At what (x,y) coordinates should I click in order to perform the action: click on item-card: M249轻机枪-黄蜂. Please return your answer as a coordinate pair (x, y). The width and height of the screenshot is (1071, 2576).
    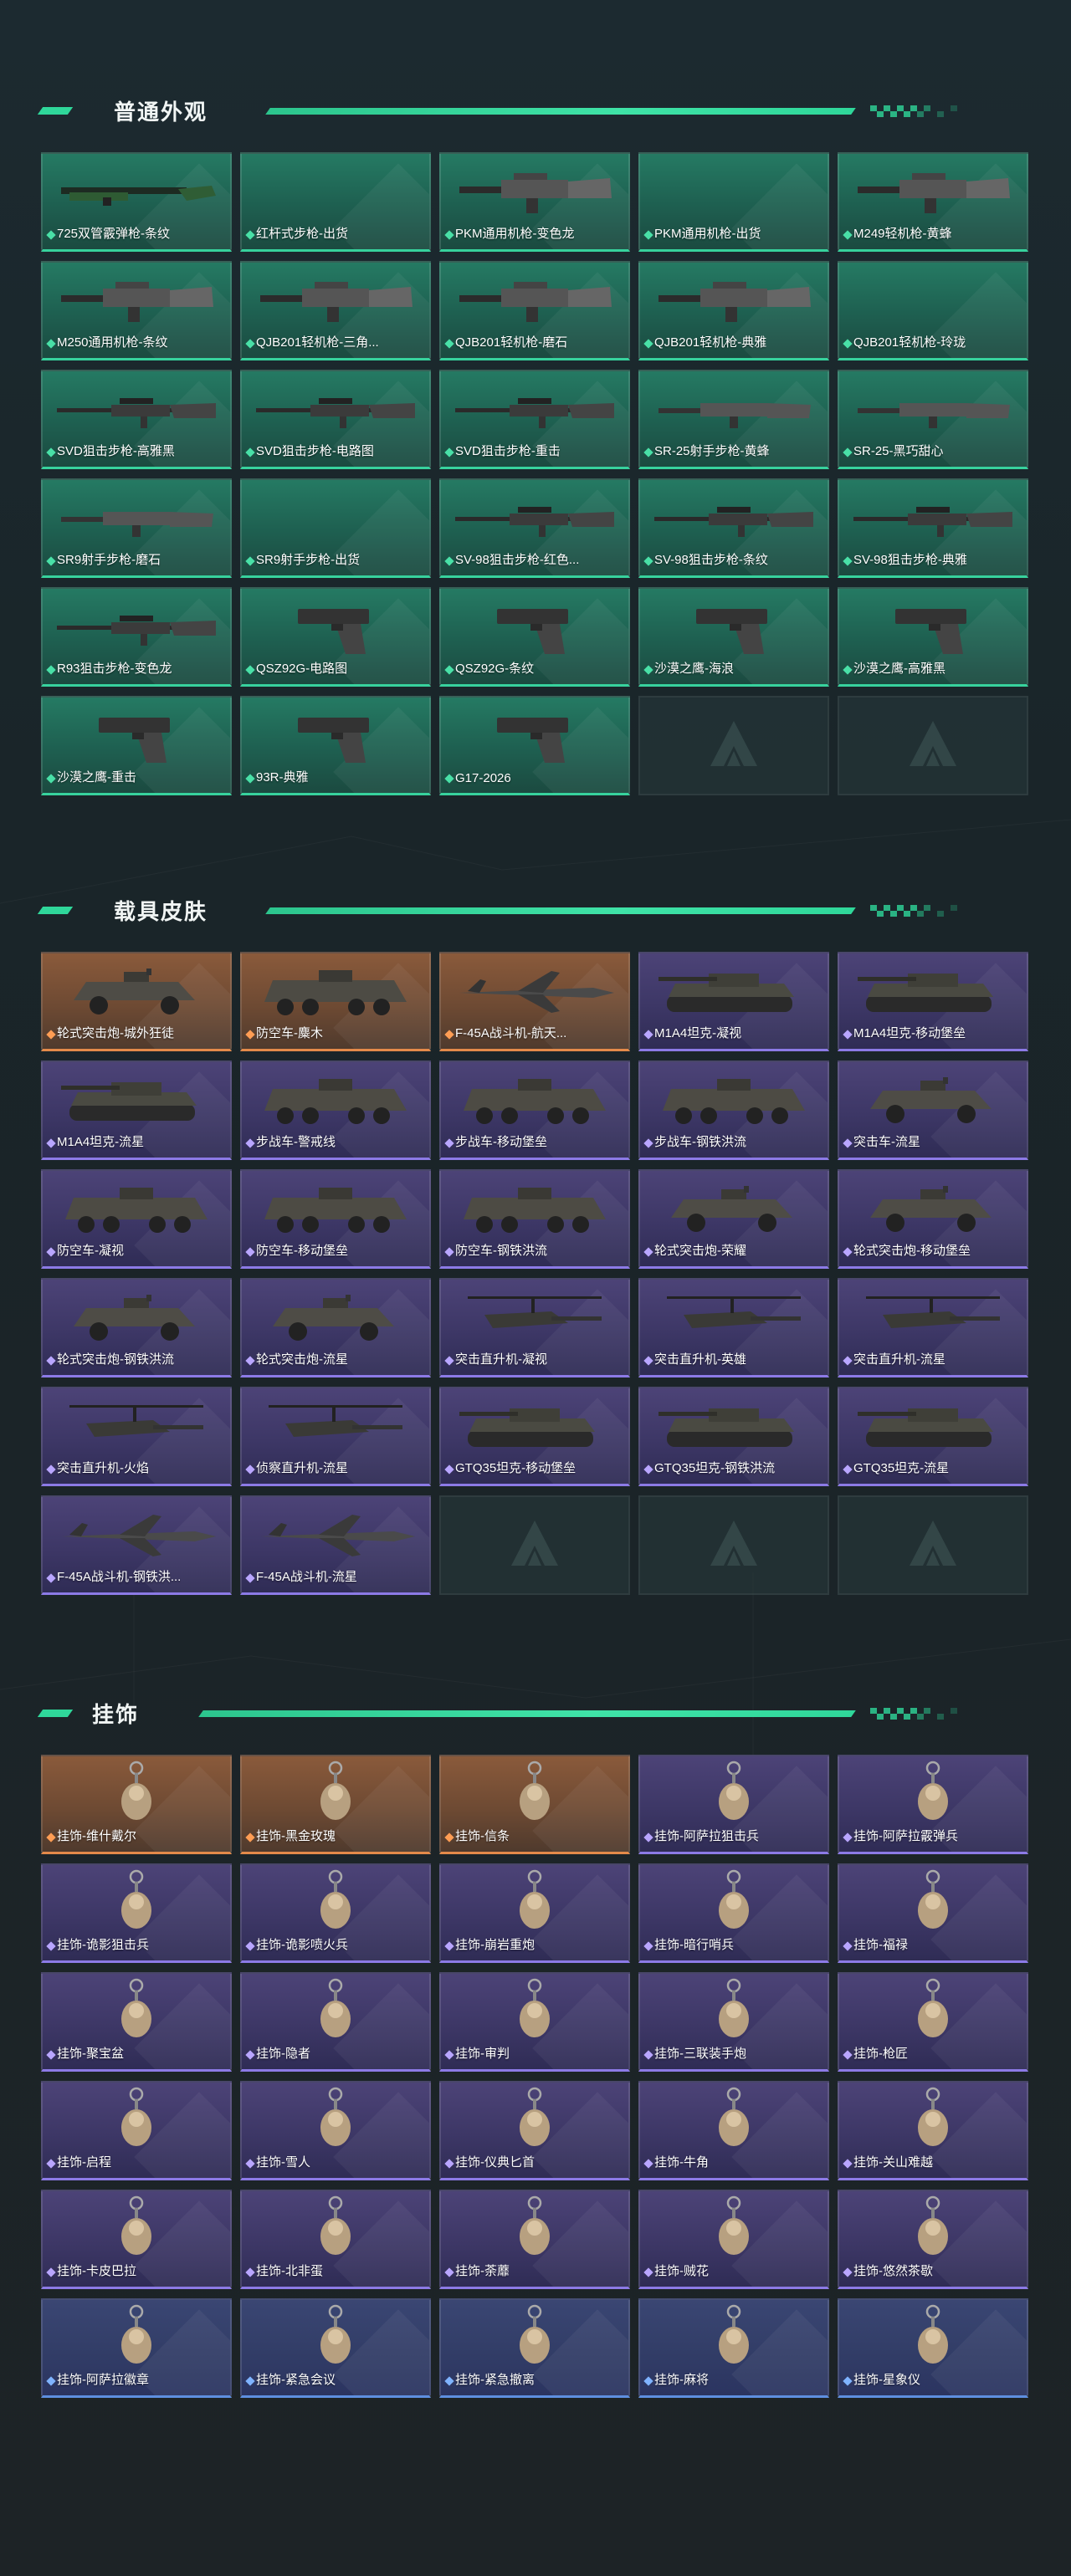
    Looking at the image, I should click on (933, 202).